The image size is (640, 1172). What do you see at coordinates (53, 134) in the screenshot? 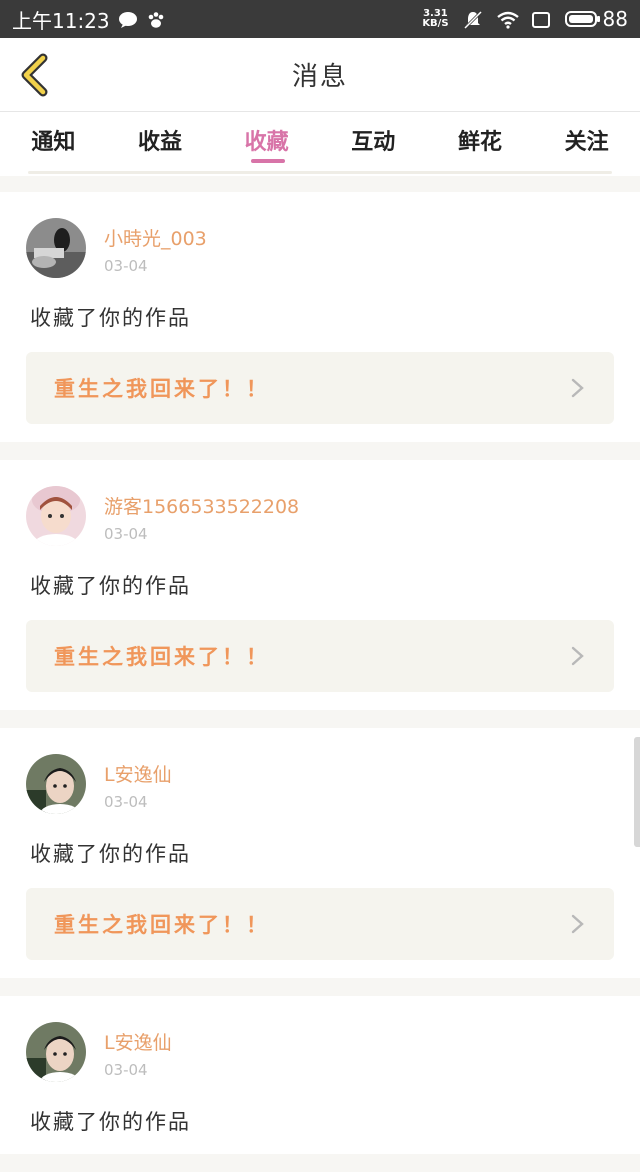
I see `tab-notifications: 通知` at bounding box center [53, 134].